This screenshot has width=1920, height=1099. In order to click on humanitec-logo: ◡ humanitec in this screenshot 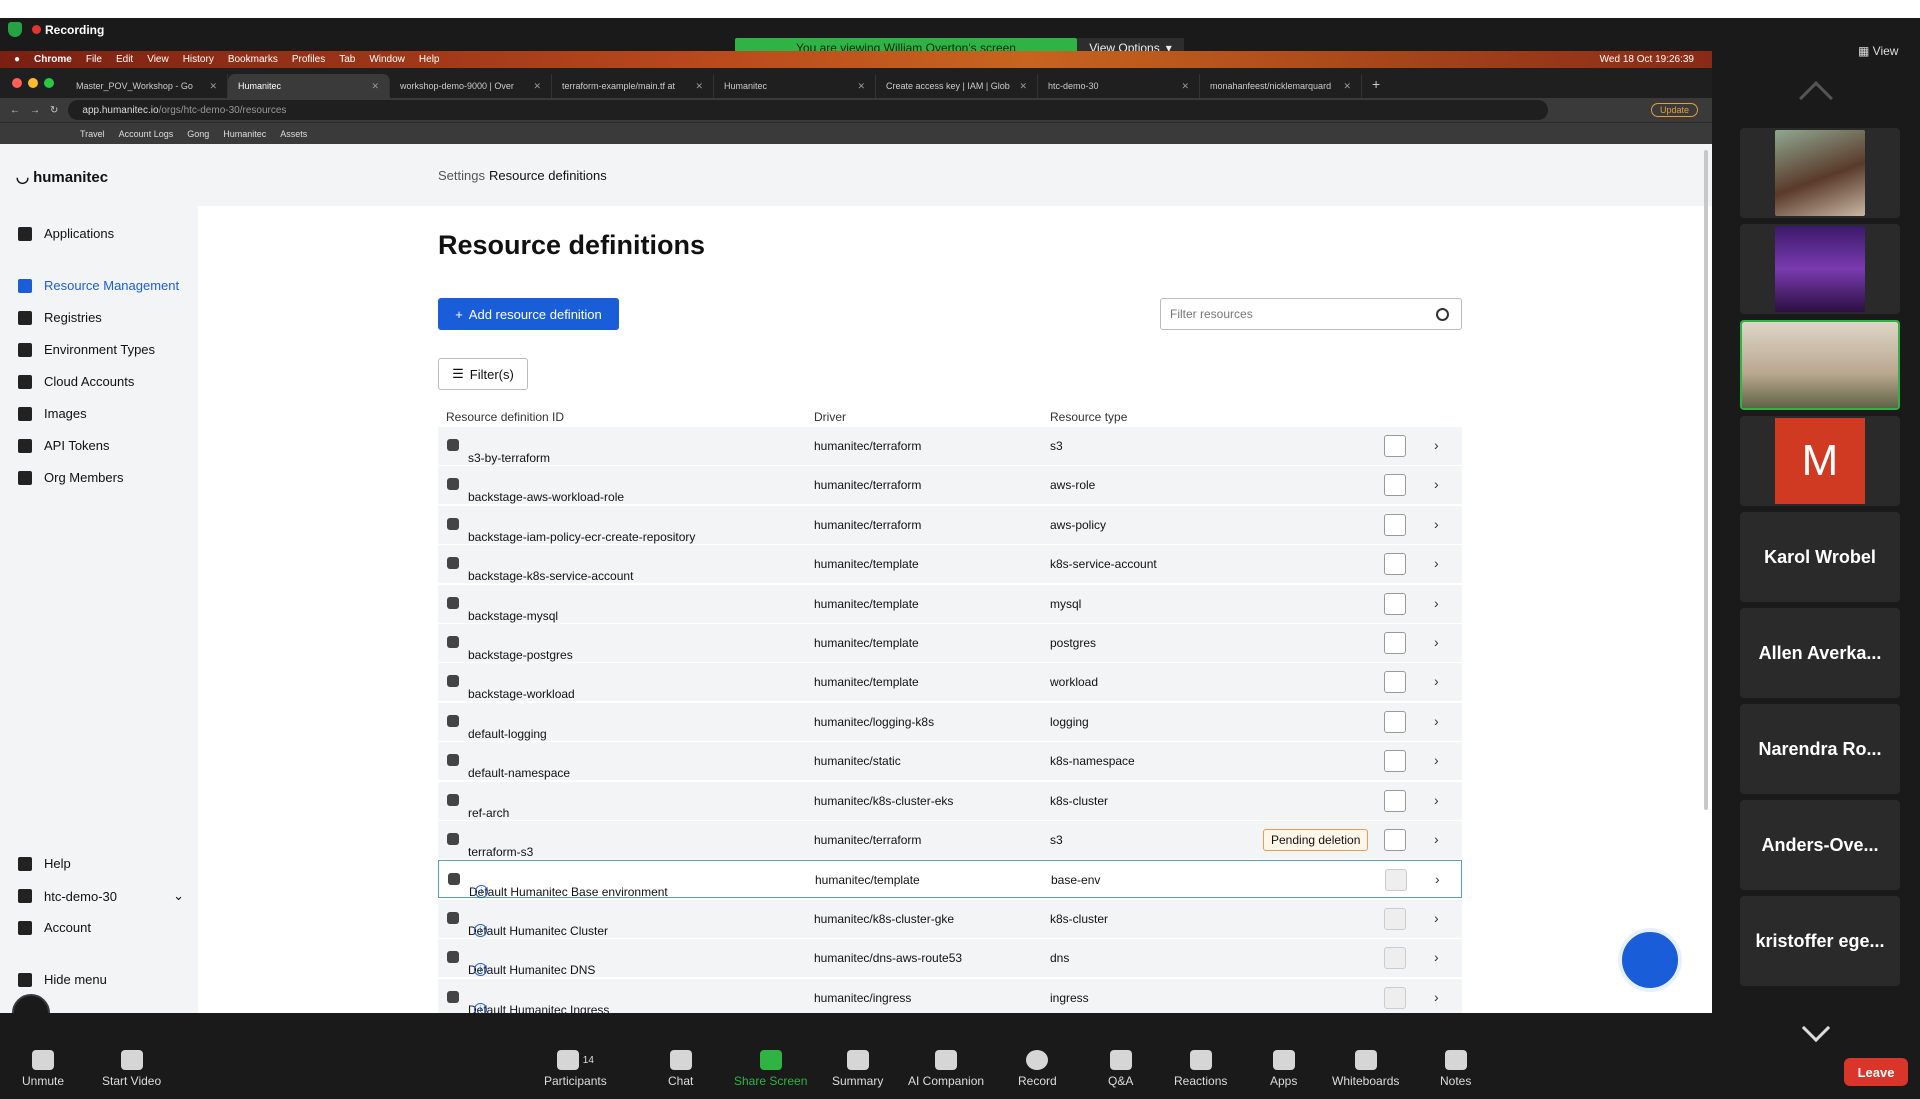, I will do `click(62, 177)`.